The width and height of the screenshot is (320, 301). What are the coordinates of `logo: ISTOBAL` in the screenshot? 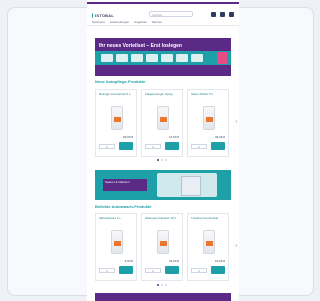 It's located at (103, 15).